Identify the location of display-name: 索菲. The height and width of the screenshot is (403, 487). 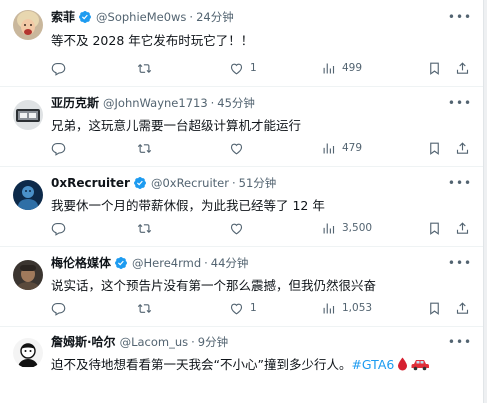
(63, 17).